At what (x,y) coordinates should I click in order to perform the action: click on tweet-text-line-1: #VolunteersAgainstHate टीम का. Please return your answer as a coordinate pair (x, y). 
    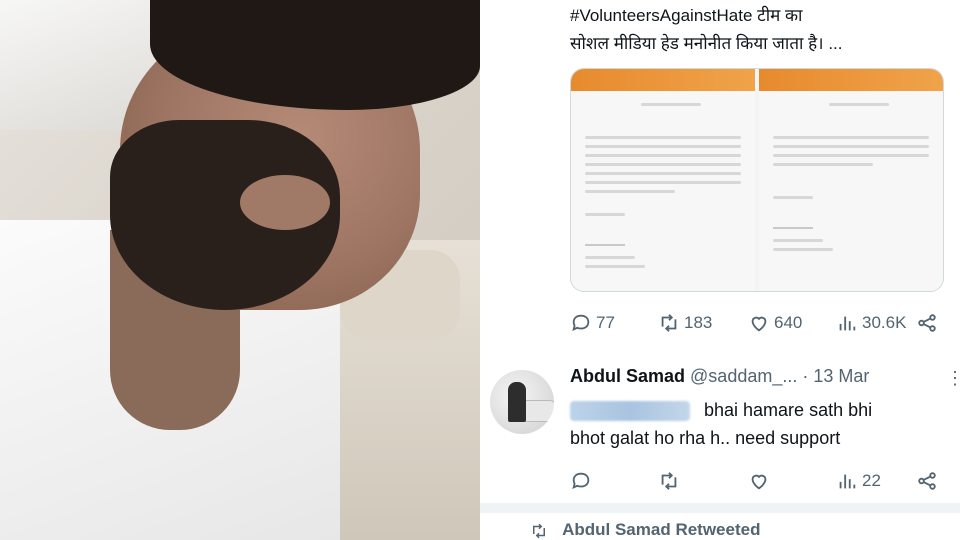
    Looking at the image, I should click on (686, 15).